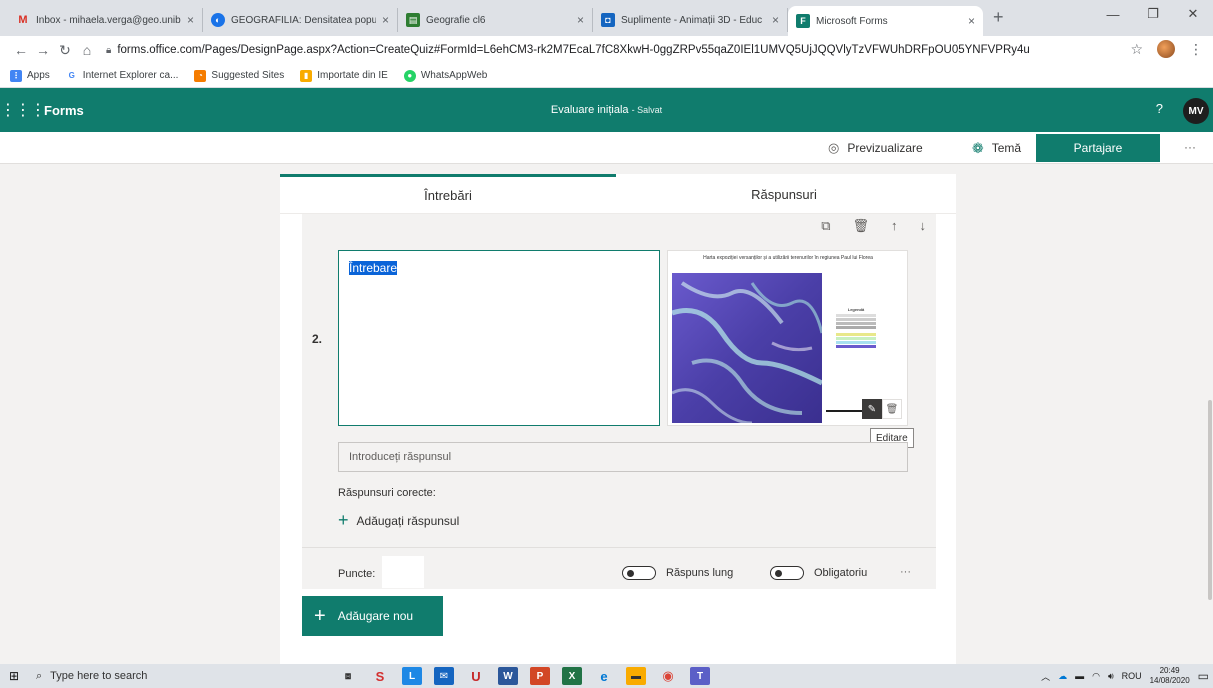 This screenshot has width=1213, height=688. What do you see at coordinates (894, 226) in the screenshot?
I see `move-up-icon: ↑` at bounding box center [894, 226].